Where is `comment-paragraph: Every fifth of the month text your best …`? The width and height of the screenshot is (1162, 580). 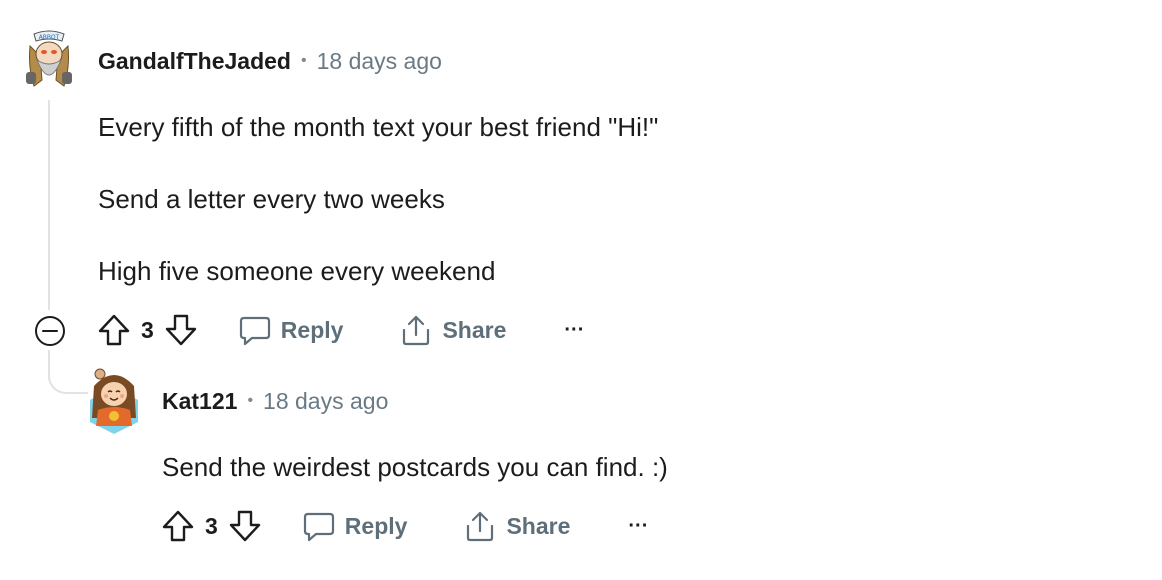
comment-paragraph: Every fifth of the month text your best … is located at coordinates (378, 127).